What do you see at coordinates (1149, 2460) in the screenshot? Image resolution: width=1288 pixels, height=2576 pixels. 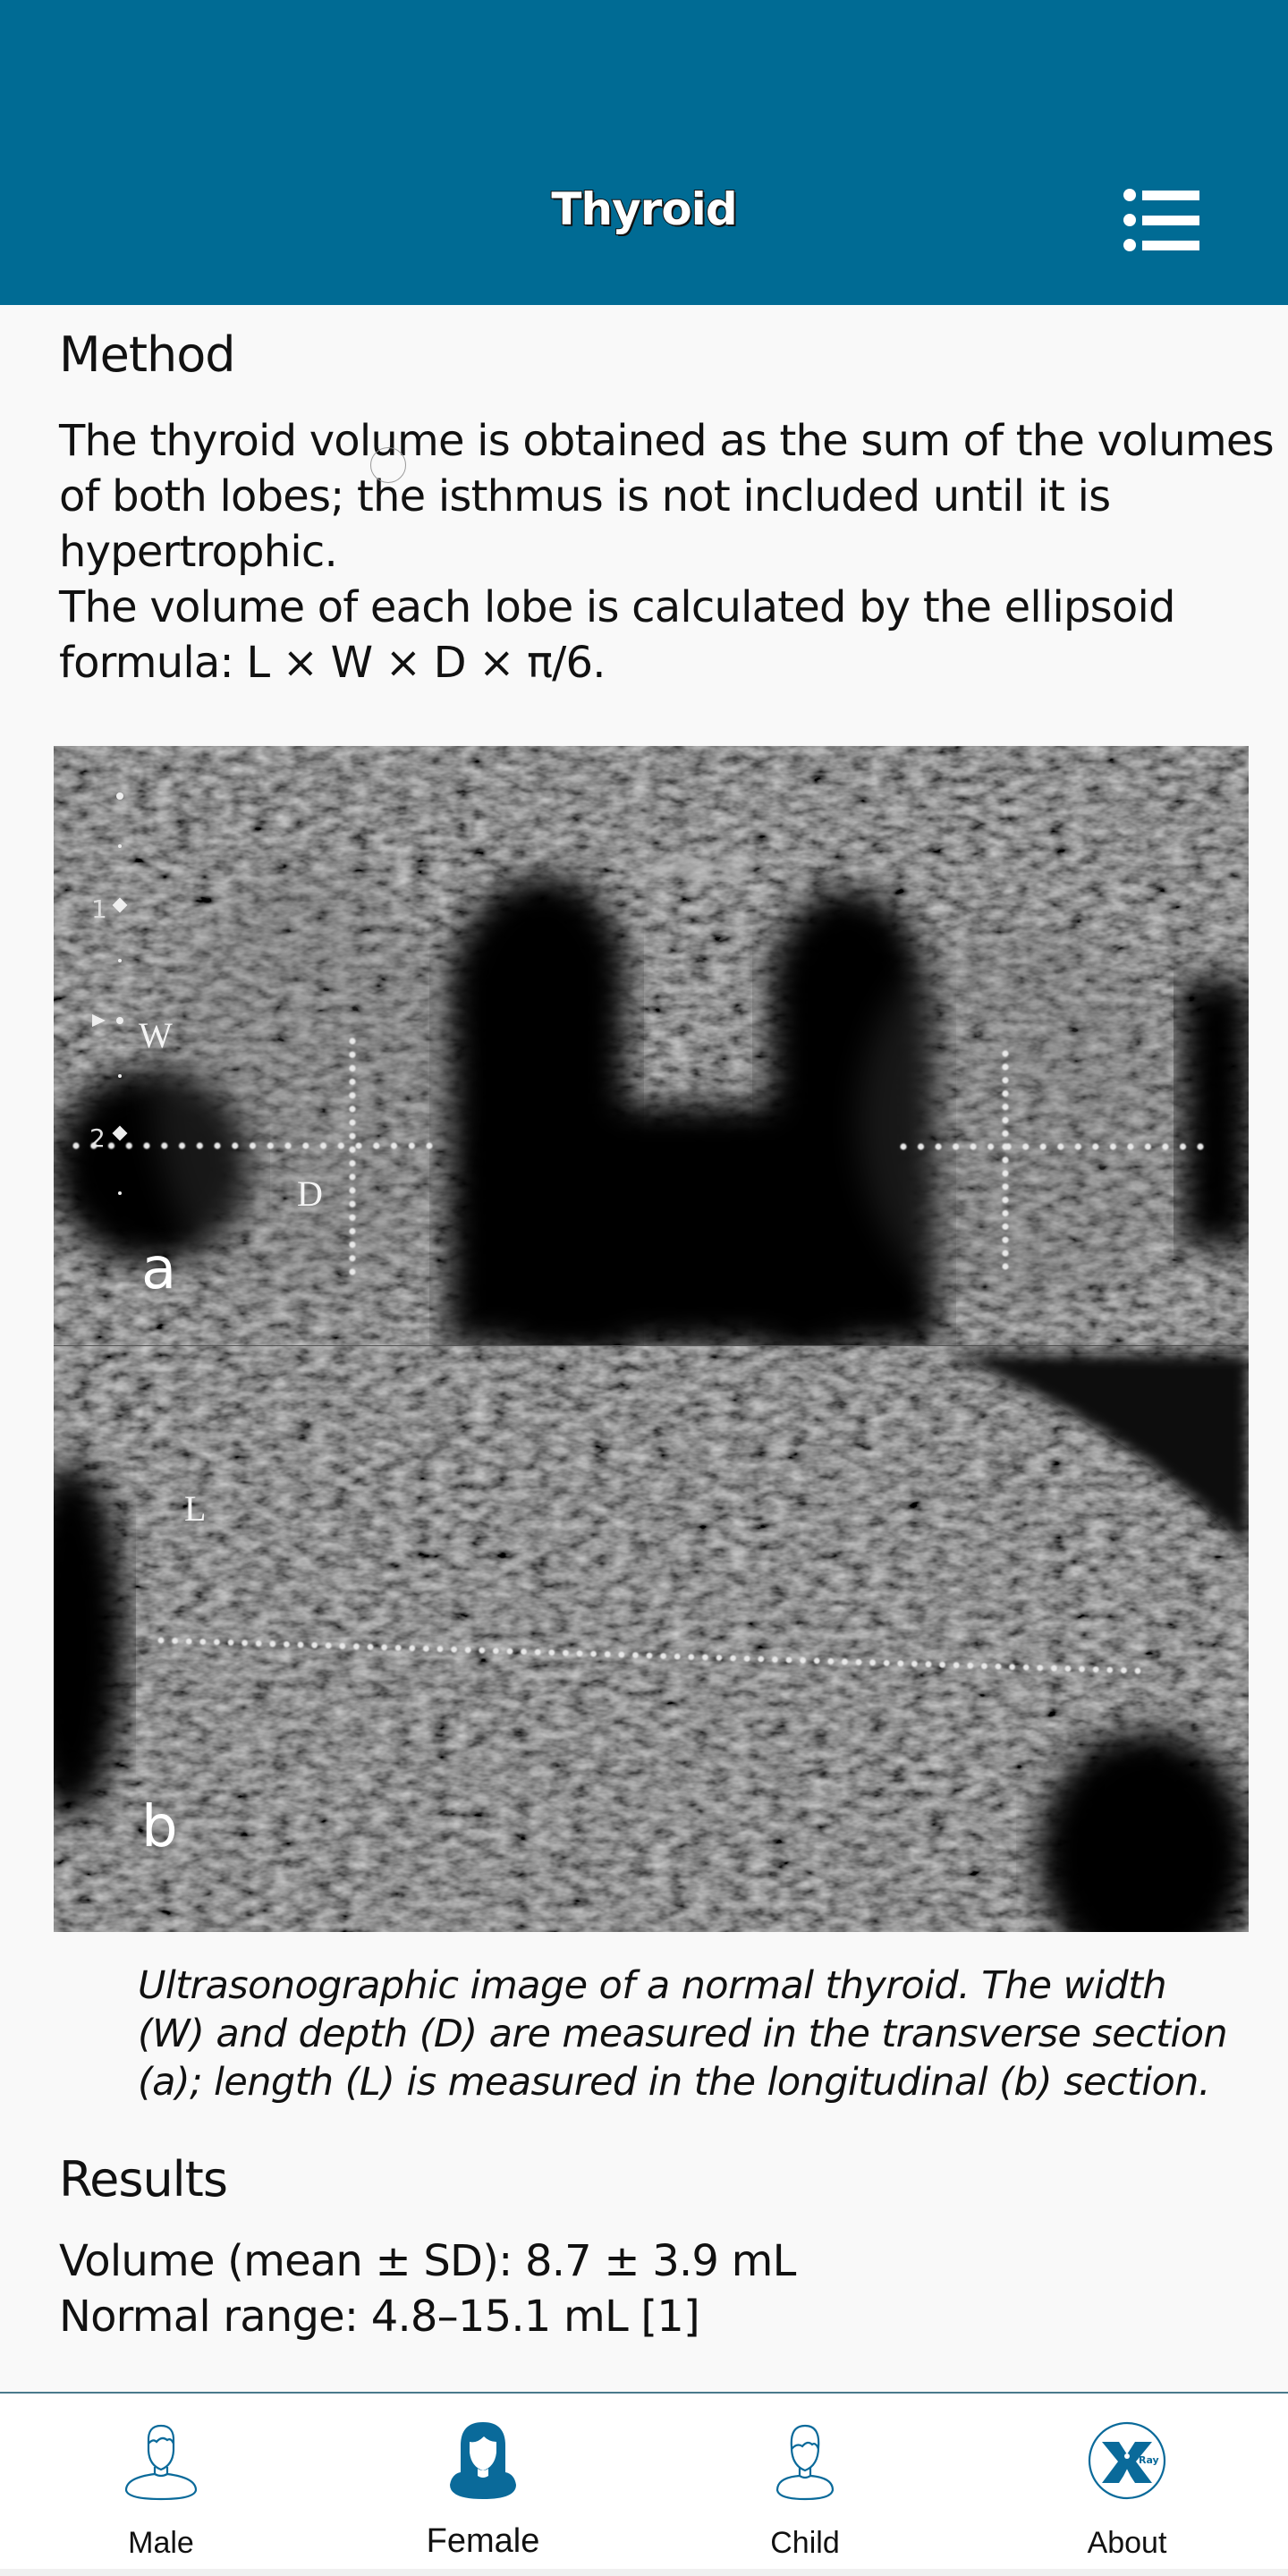 I see `svg-text: Ray` at bounding box center [1149, 2460].